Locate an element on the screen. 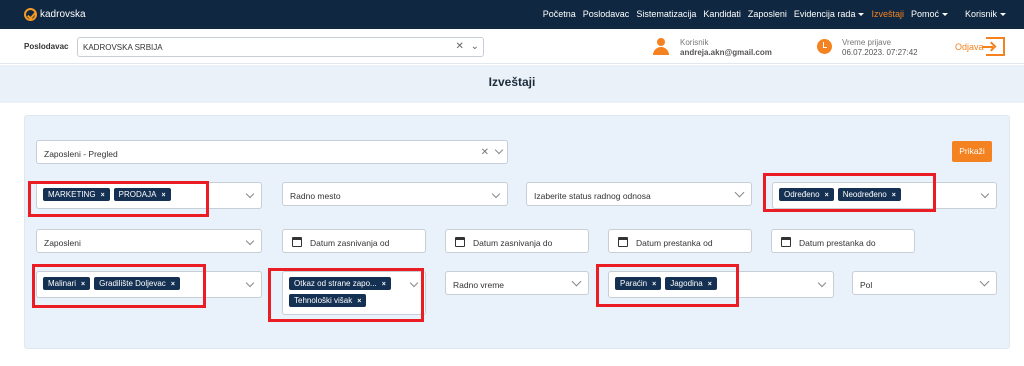 Image resolution: width=1024 pixels, height=366 pixels. brand-name: kadrovska is located at coordinates (63, 14).